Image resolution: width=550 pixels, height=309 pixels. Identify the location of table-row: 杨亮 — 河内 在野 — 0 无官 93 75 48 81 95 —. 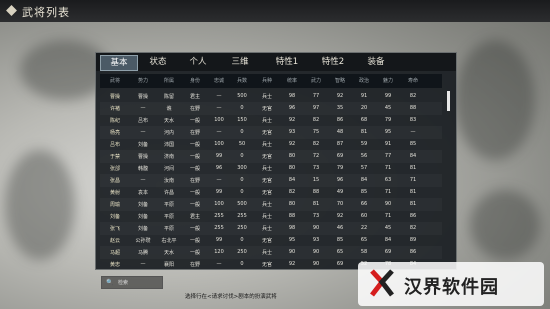
(271, 132).